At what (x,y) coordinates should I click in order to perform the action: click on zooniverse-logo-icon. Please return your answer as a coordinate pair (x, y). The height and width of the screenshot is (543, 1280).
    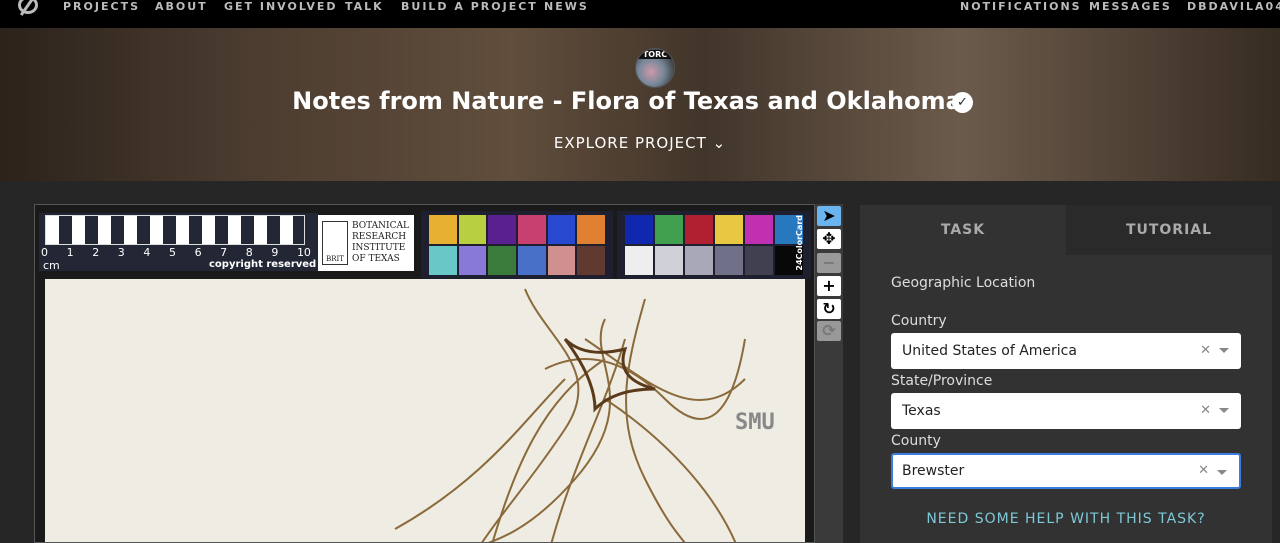
    Looking at the image, I should click on (28, 7).